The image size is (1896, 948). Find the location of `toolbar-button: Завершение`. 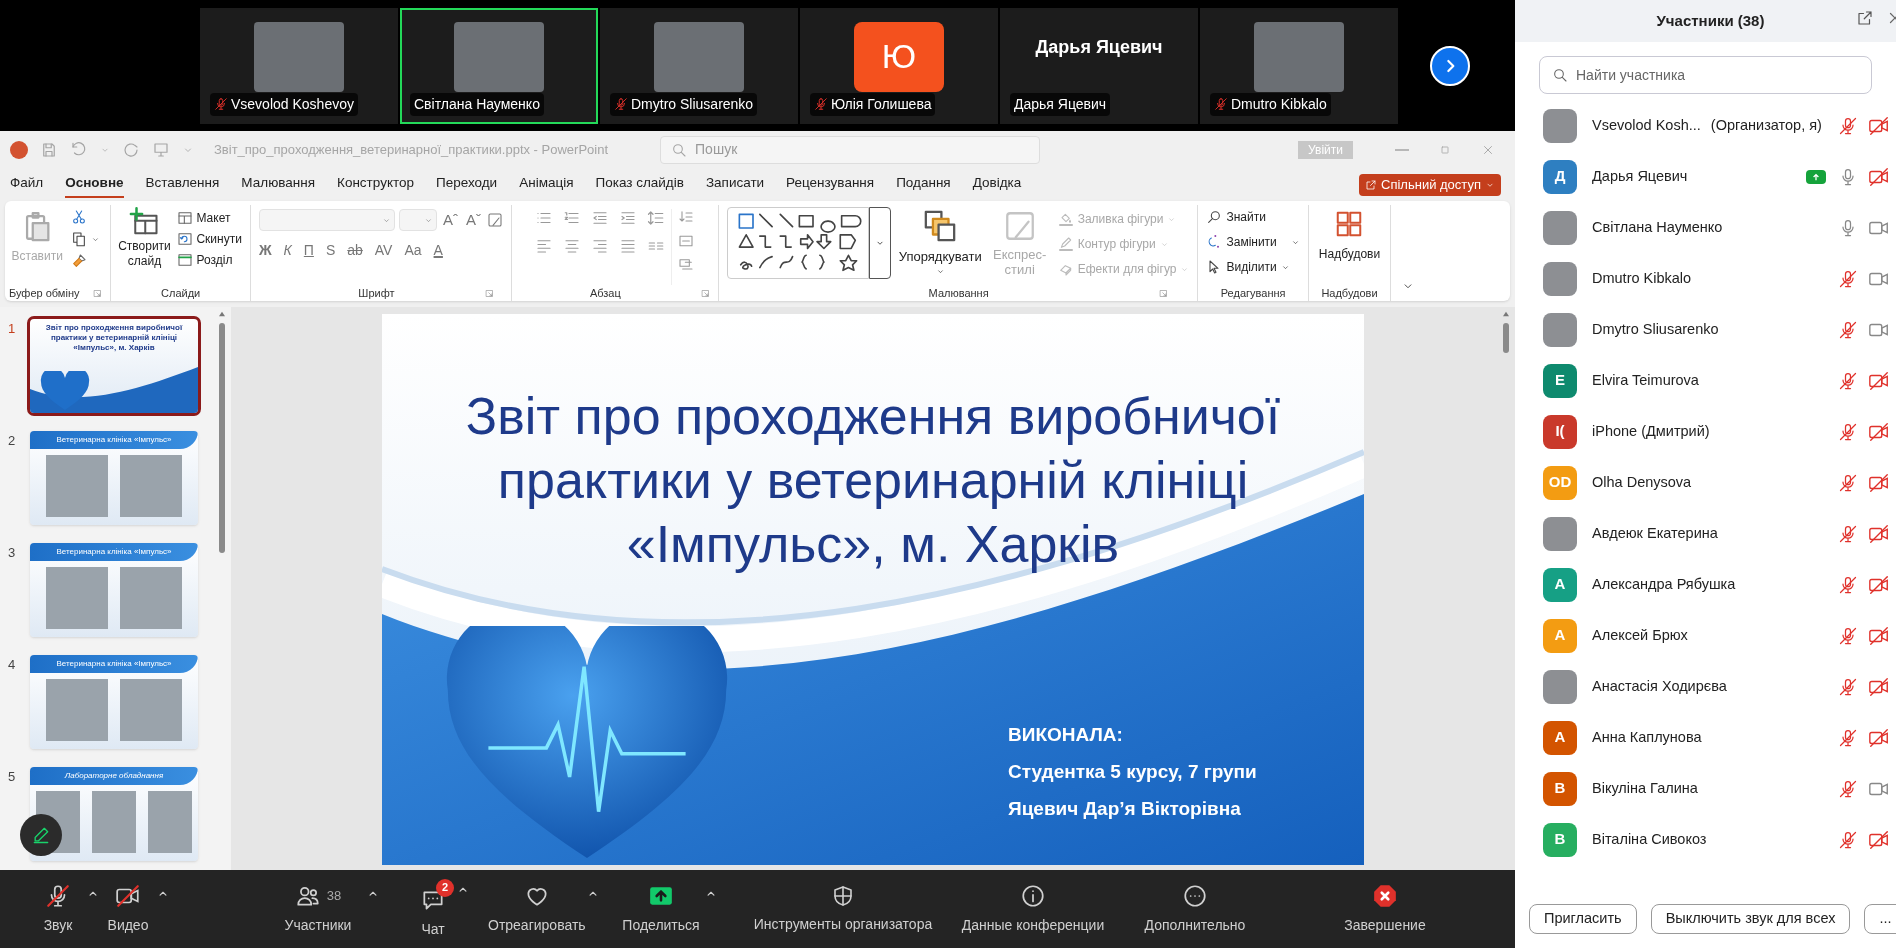

toolbar-button: Завершение is located at coordinates (1385, 909).